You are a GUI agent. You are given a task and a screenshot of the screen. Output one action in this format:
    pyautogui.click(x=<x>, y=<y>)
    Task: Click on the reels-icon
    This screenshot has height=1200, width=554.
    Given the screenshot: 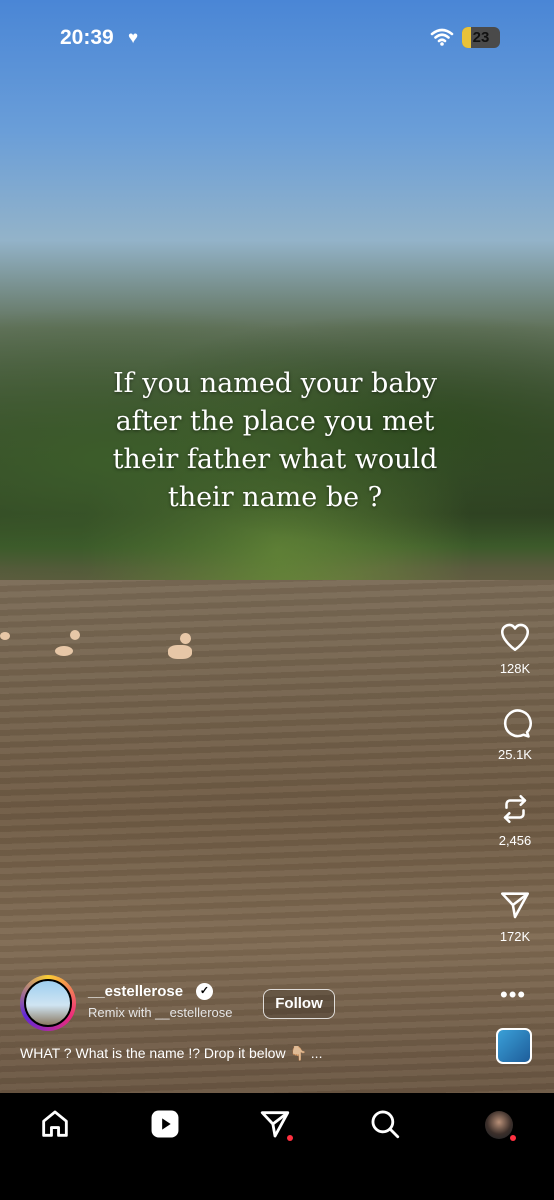 What is the action you would take?
    pyautogui.click(x=165, y=1124)
    